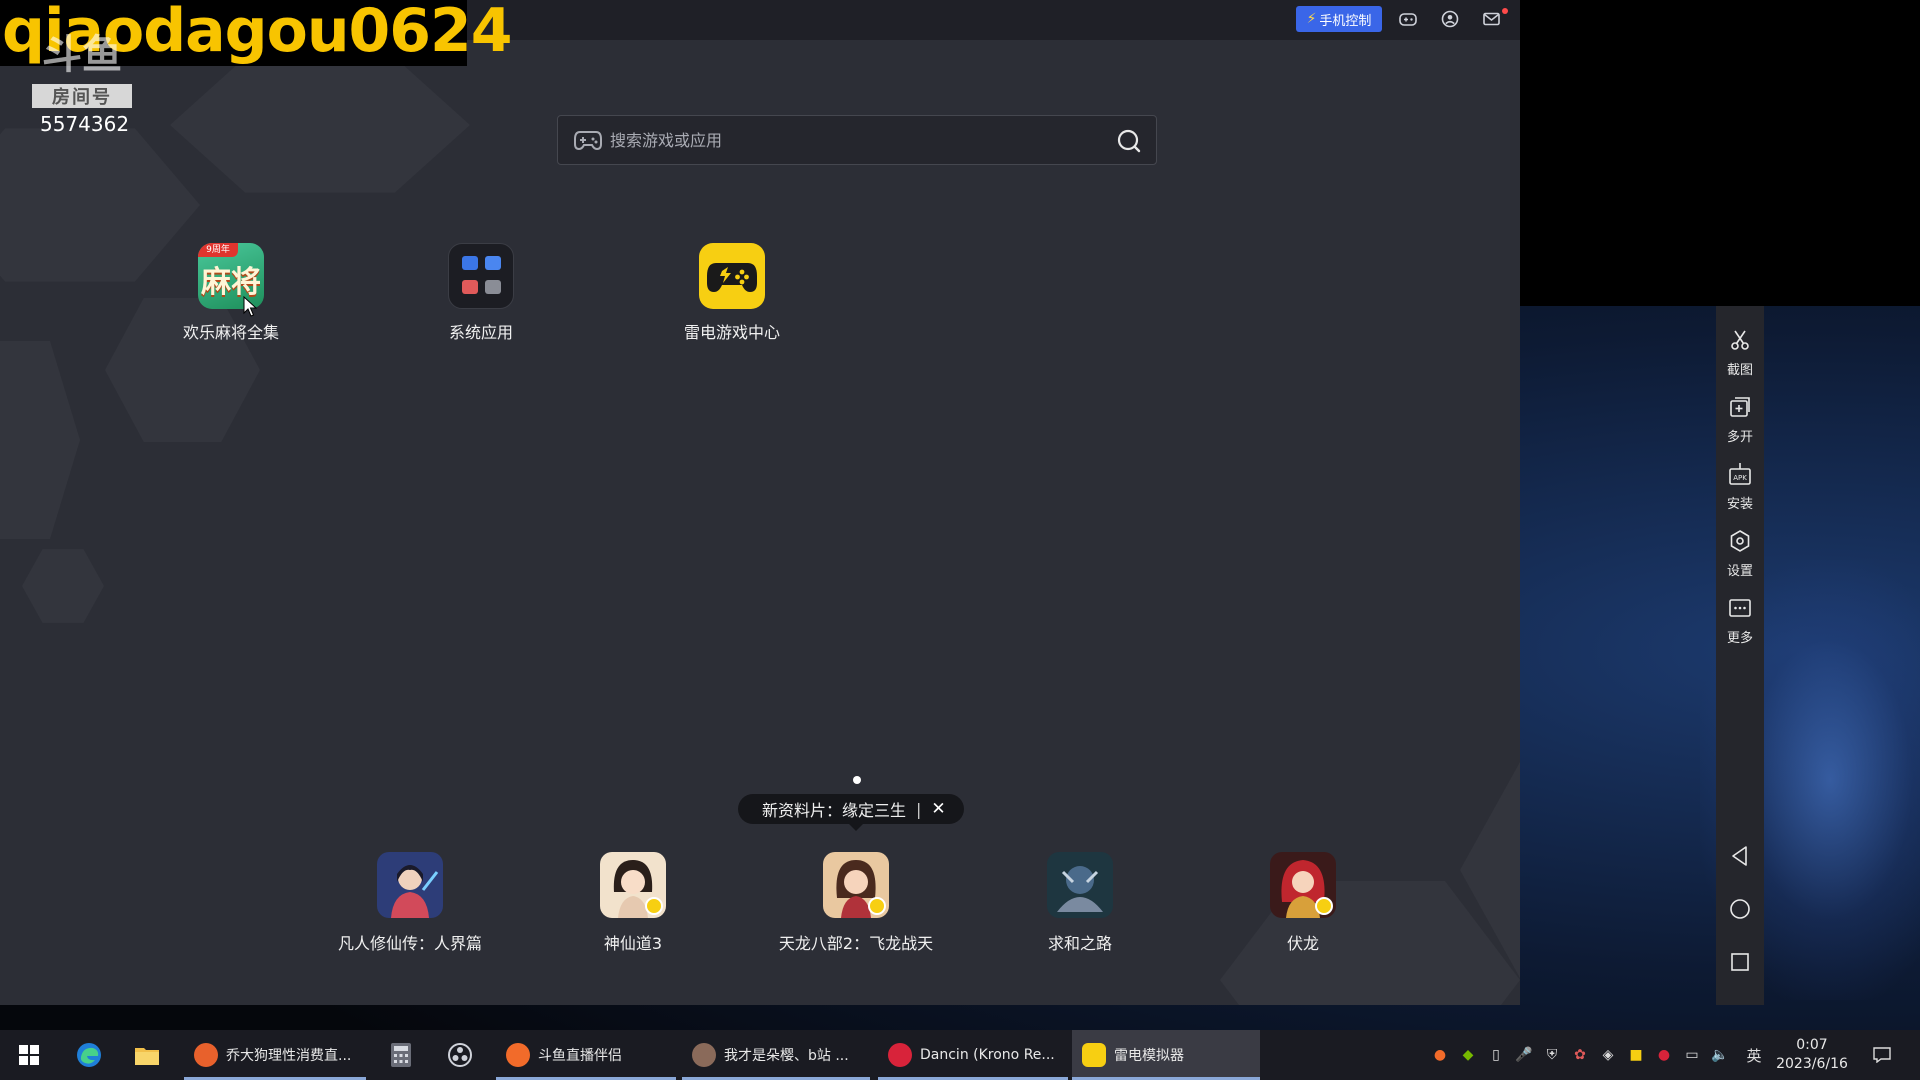  Describe the element at coordinates (1739, 370) in the screenshot. I see `toolbar-label: 截图` at that location.